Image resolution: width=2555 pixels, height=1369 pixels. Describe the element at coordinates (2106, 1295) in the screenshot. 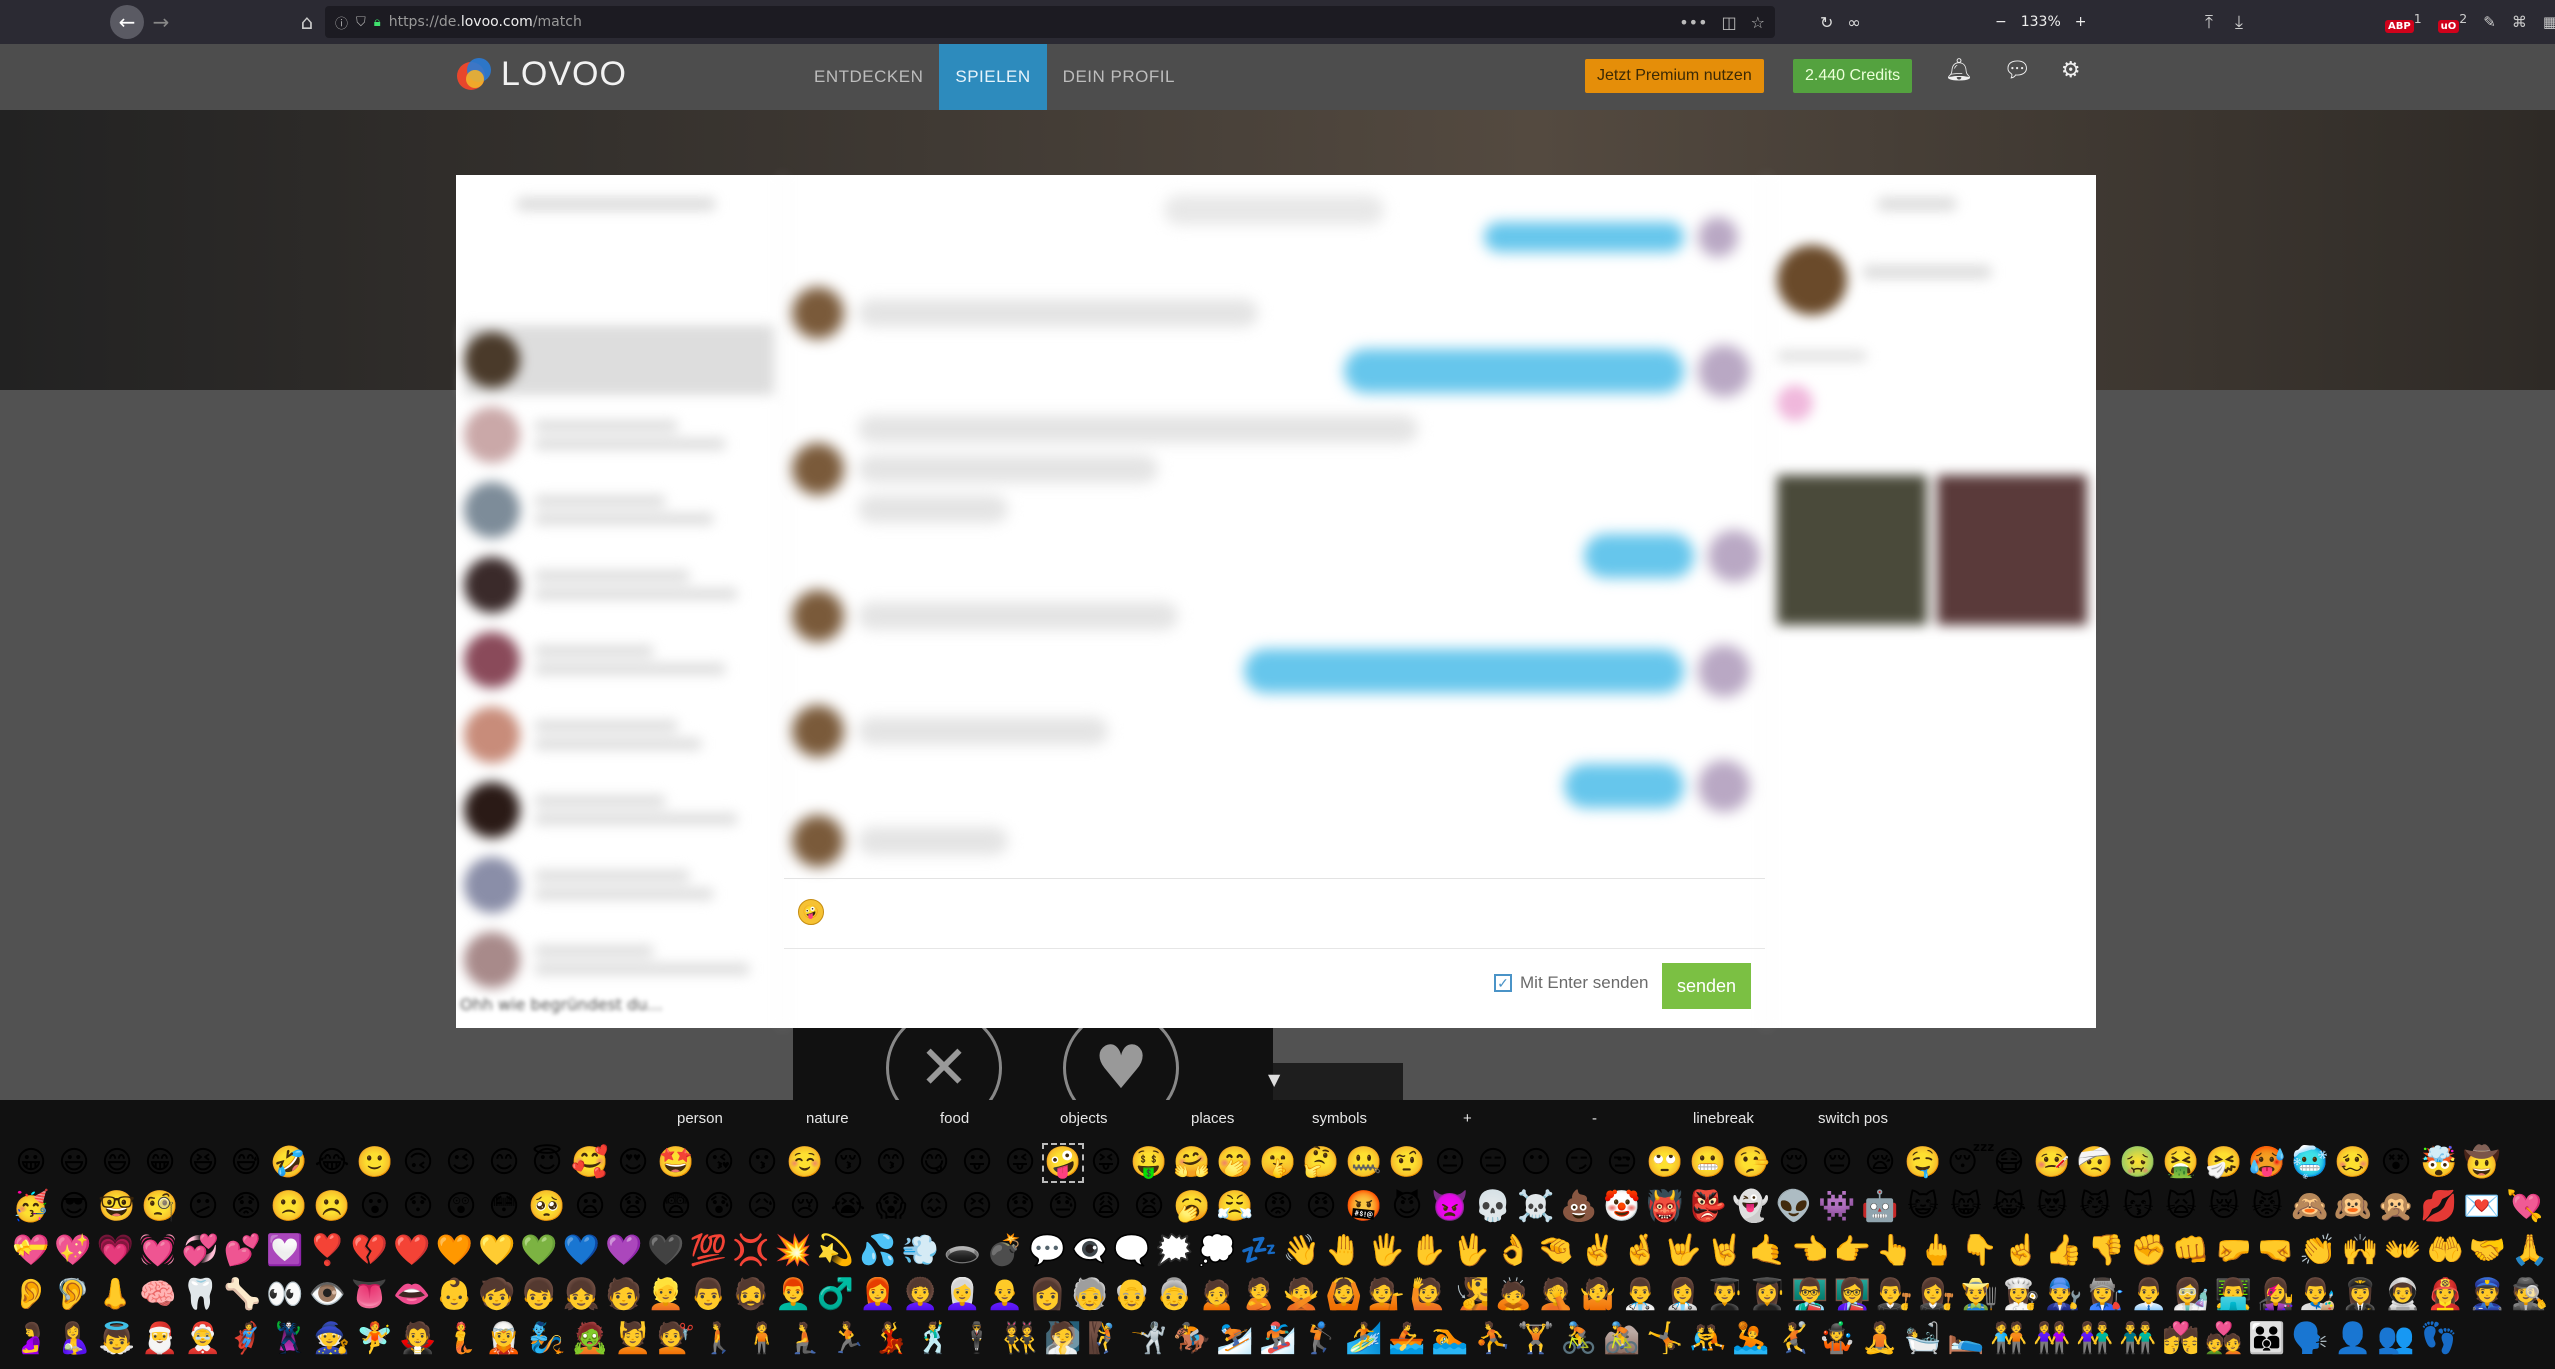

I see `emoji-key: 👩‍🏭` at that location.